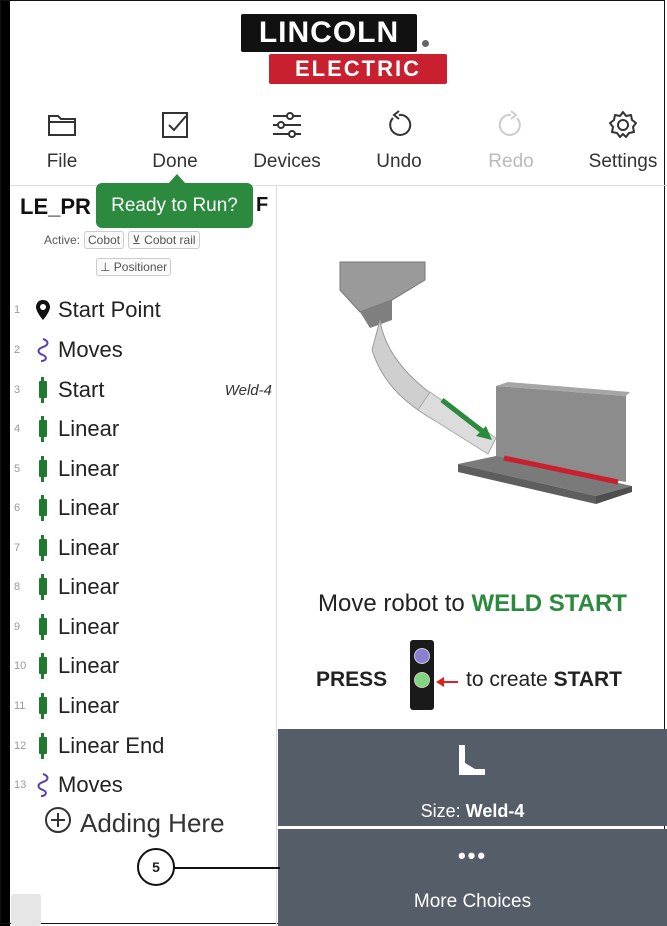 The height and width of the screenshot is (926, 667). Describe the element at coordinates (422, 680) in the screenshot. I see `pendant-green-button` at that location.